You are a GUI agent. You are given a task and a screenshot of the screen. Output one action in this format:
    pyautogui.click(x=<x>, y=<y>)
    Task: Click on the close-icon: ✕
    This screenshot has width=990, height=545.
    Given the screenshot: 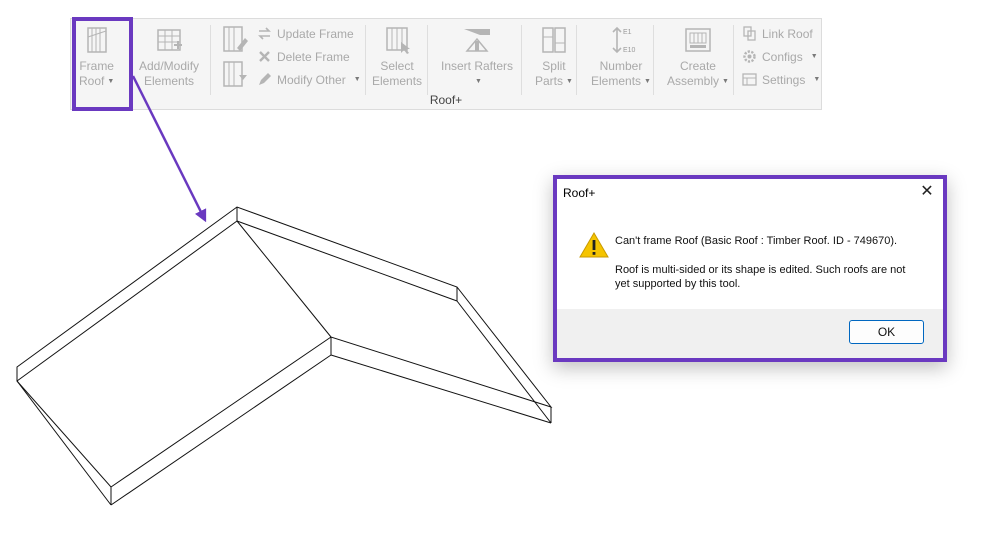 What is the action you would take?
    pyautogui.click(x=927, y=192)
    